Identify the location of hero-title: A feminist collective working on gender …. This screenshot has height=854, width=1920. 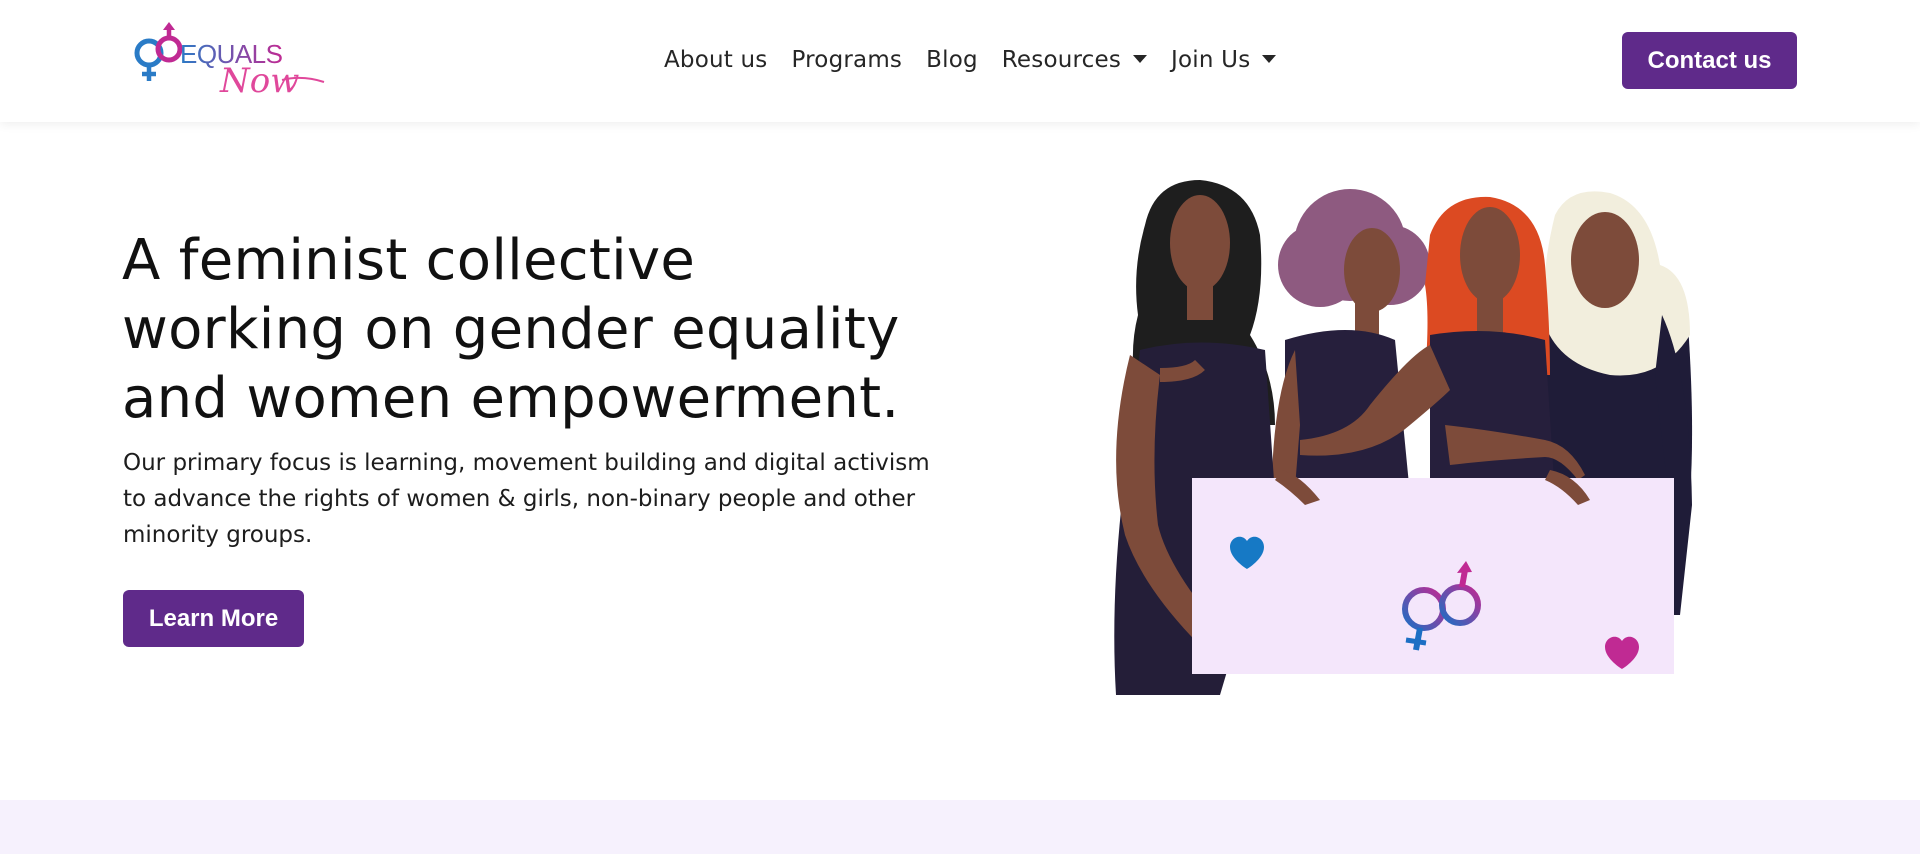
(537, 329).